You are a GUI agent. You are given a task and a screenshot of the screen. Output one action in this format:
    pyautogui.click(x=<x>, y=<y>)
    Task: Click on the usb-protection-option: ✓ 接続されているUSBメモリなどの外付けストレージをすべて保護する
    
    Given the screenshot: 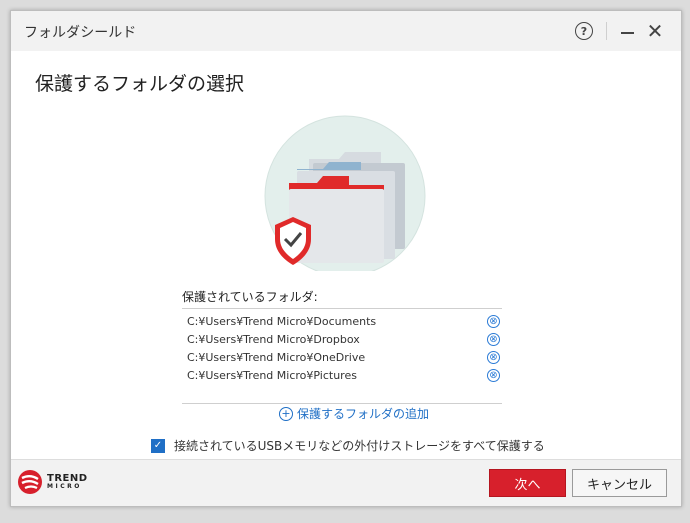 What is the action you would take?
    pyautogui.click(x=348, y=445)
    